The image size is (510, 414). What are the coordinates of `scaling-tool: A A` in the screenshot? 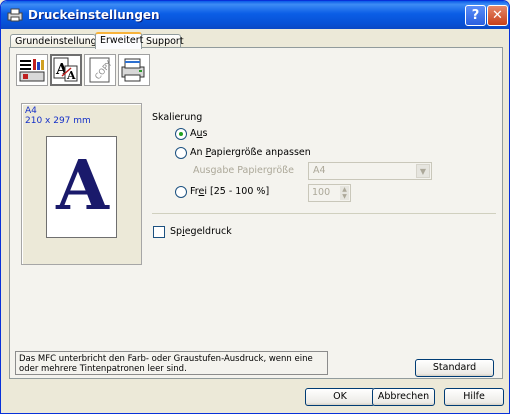 It's located at (66, 70).